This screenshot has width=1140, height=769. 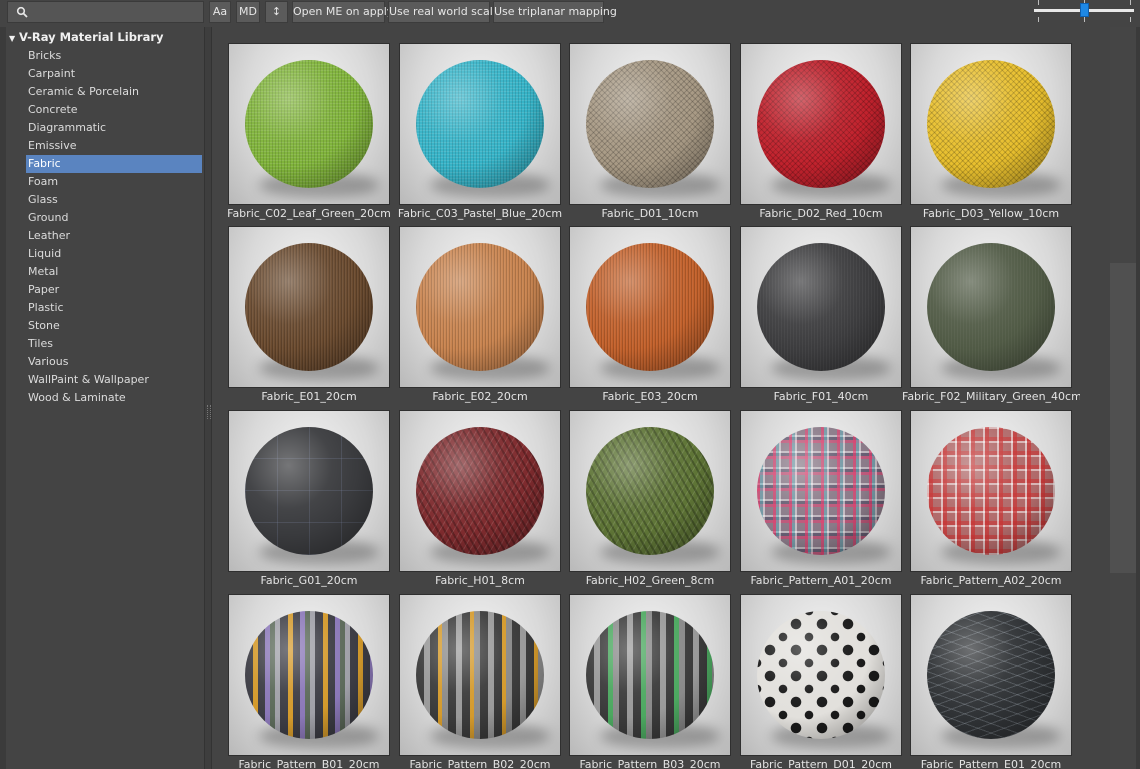 I want to click on sidebar-item-ceramic-porcelain: Ceramic & Porcelain, so click(x=114, y=92).